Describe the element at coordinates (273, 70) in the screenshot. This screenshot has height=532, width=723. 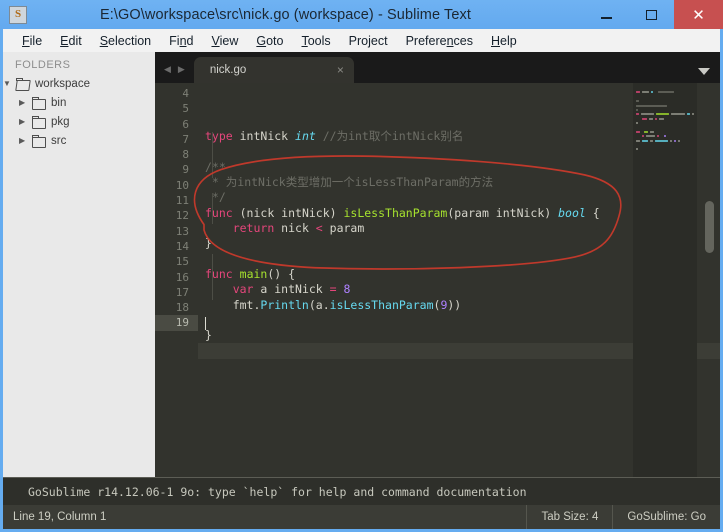
I see `tab-nick-go: nick.go ×` at that location.